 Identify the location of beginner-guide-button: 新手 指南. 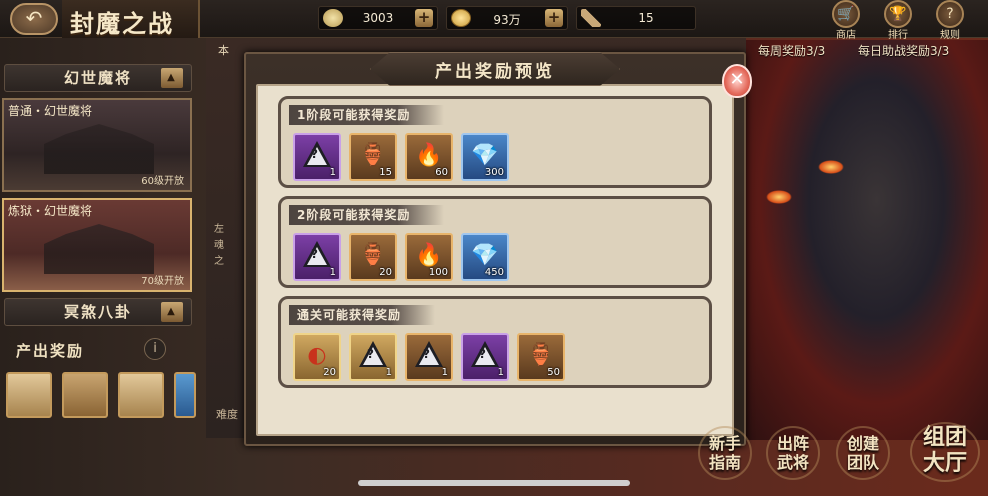
(725, 453).